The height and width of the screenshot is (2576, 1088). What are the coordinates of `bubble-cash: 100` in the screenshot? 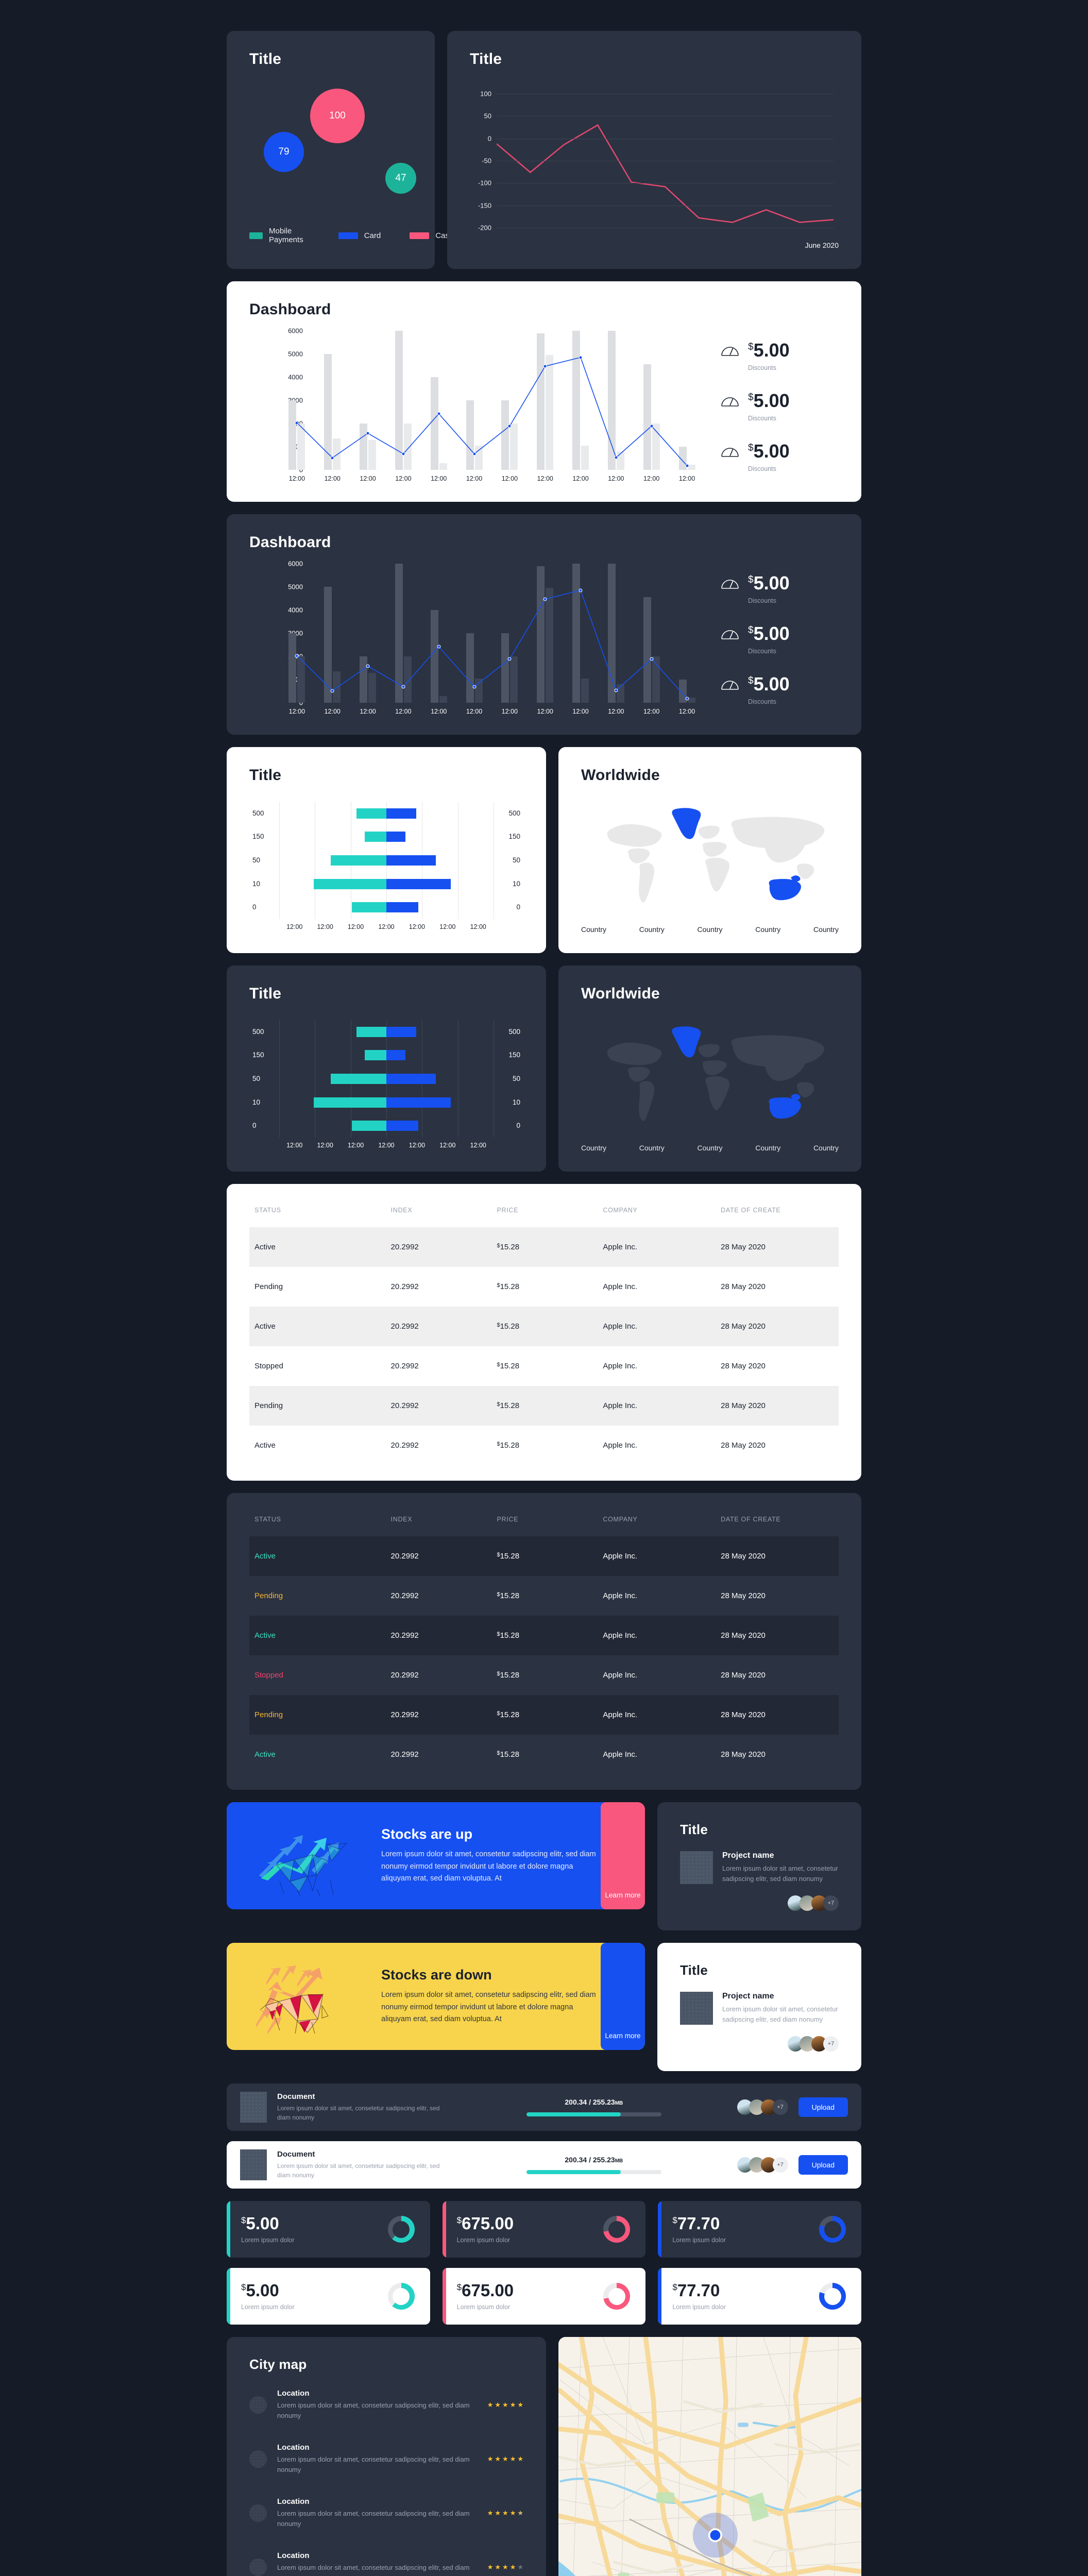 It's located at (337, 116).